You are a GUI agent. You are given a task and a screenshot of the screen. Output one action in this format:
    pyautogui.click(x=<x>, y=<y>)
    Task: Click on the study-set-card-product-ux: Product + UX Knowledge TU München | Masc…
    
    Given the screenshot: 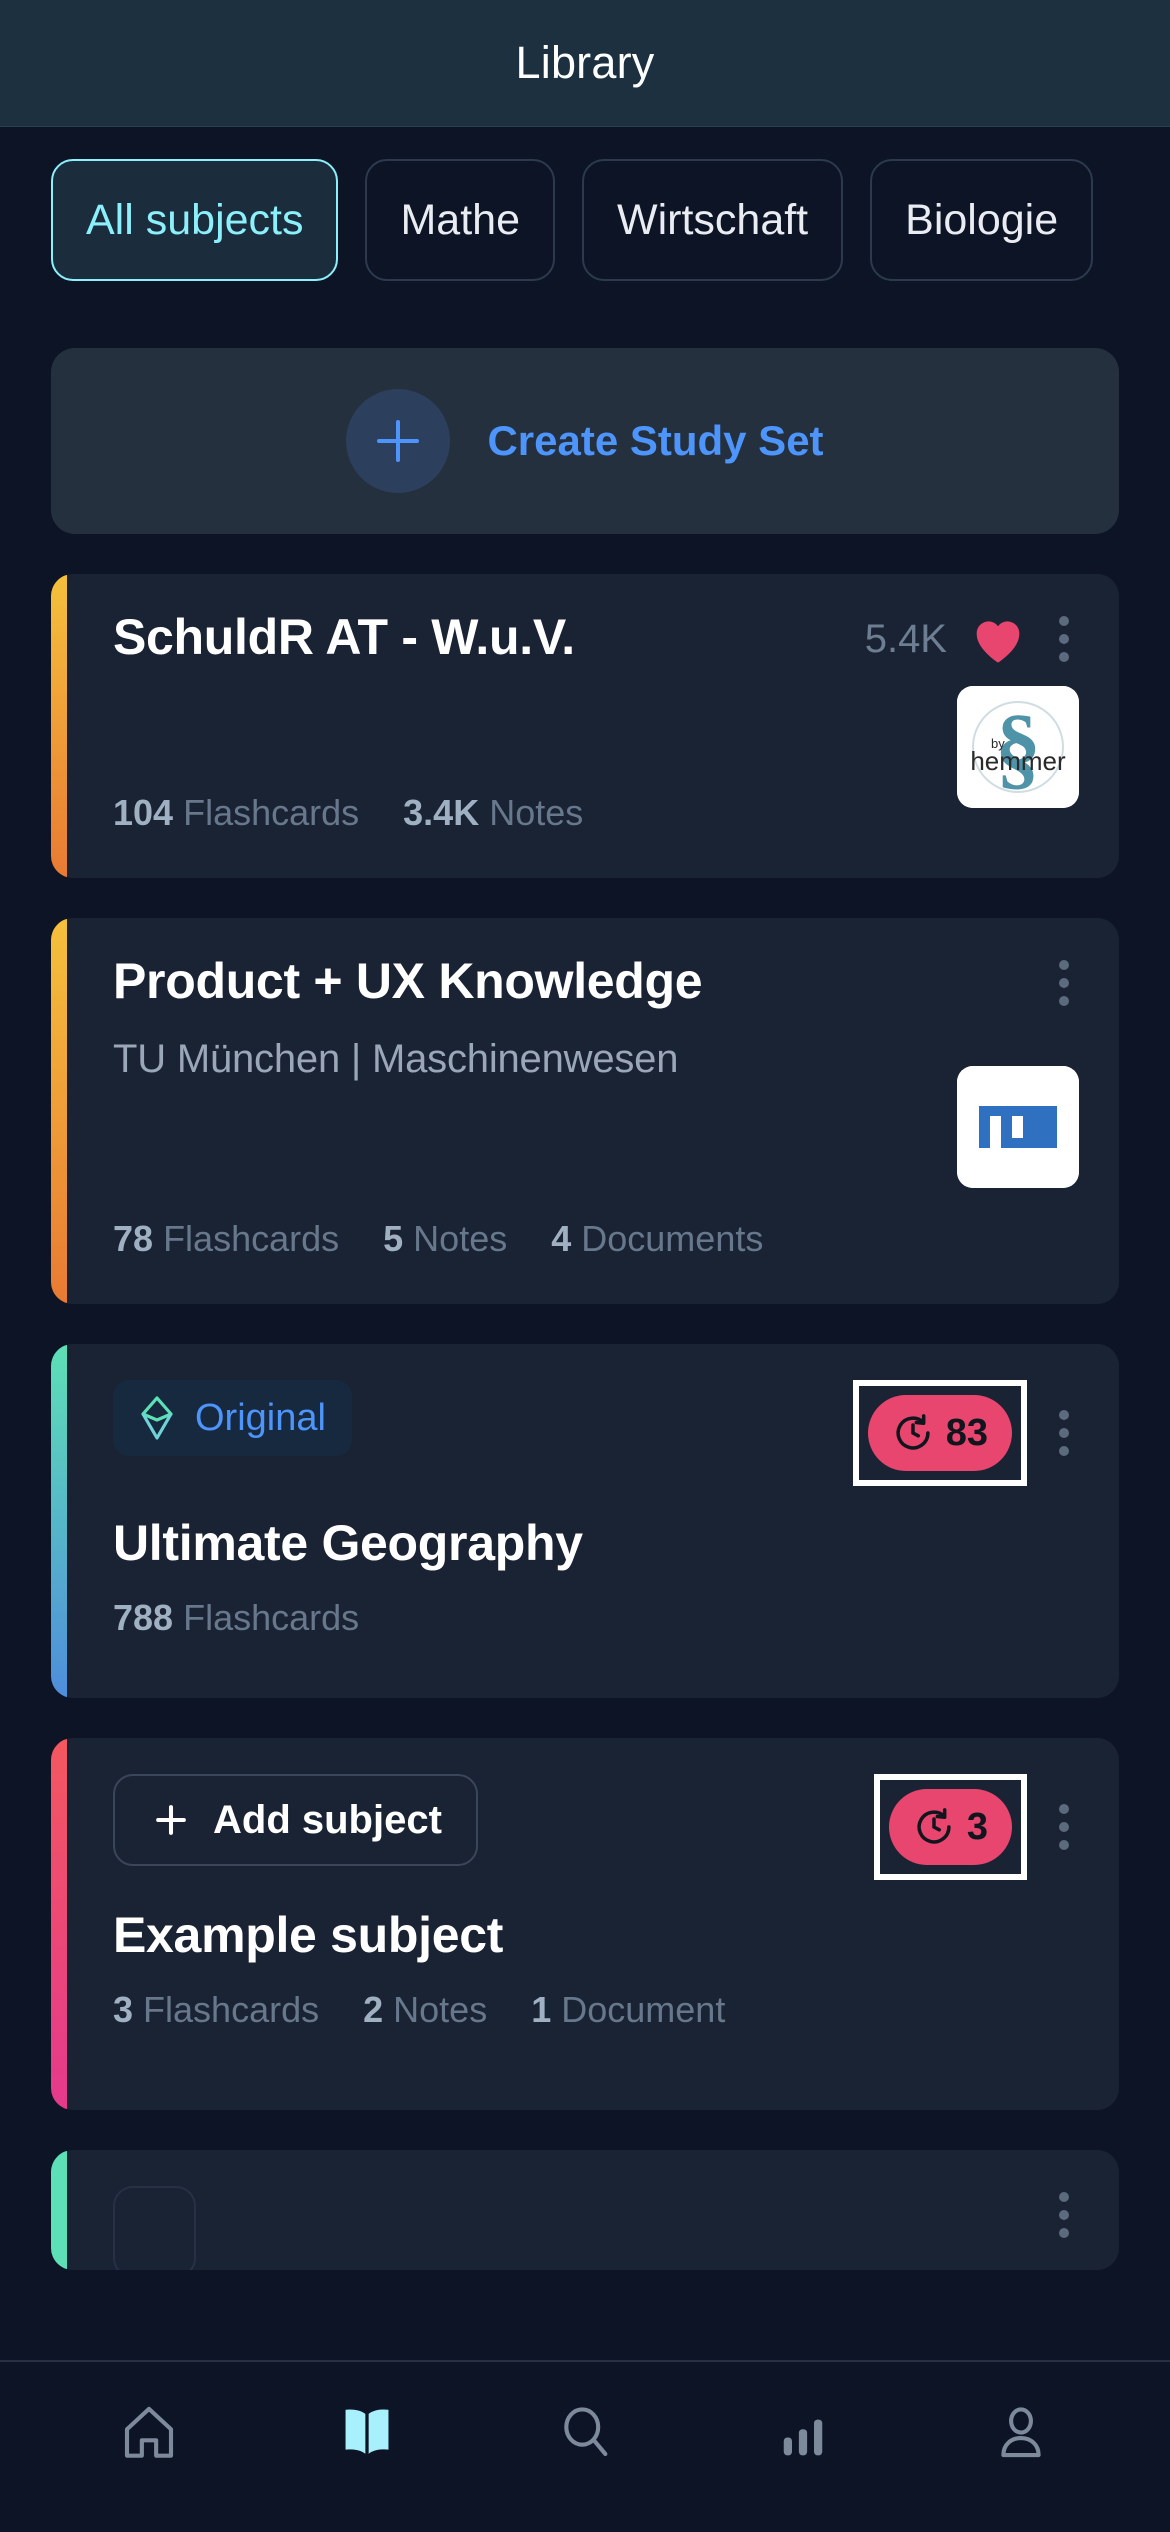 What is the action you would take?
    pyautogui.click(x=585, y=1111)
    